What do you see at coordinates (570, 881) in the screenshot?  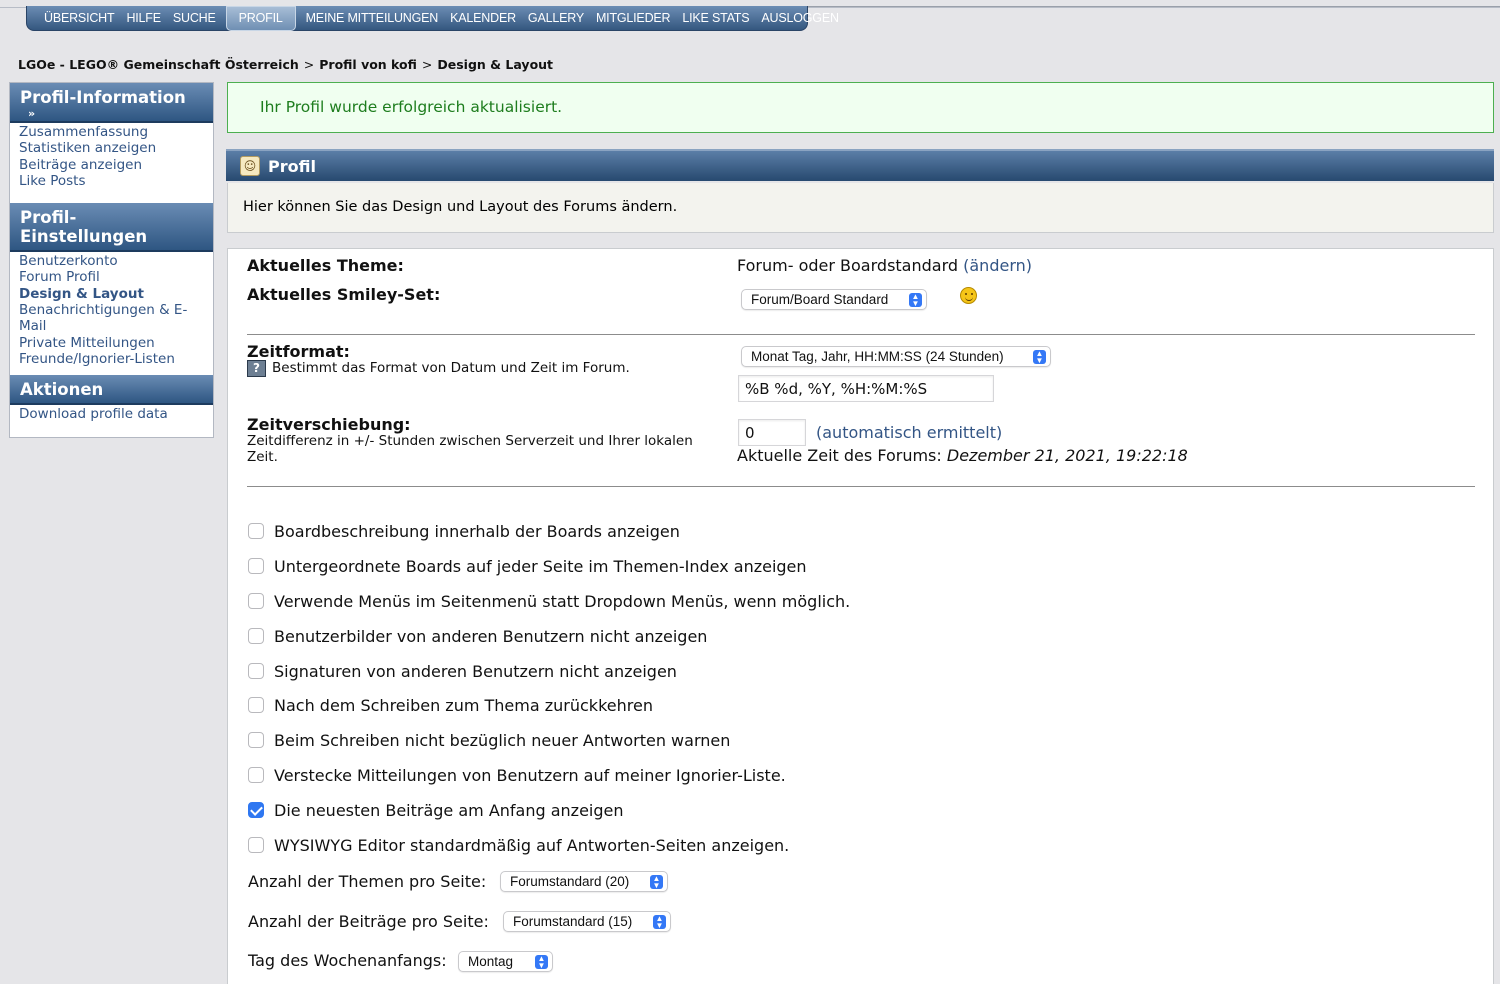 I see `topics-per-page-value: Forumstandard (20)` at bounding box center [570, 881].